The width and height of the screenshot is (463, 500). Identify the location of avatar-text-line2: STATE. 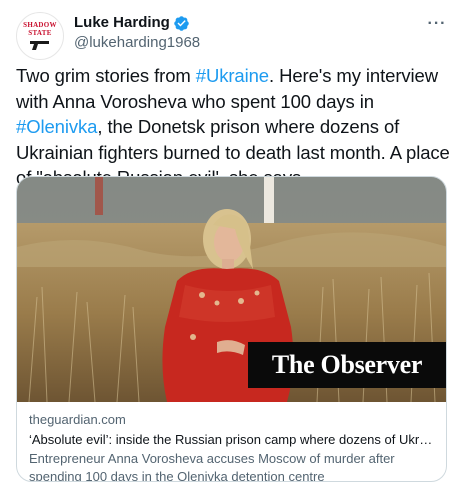
(40, 32).